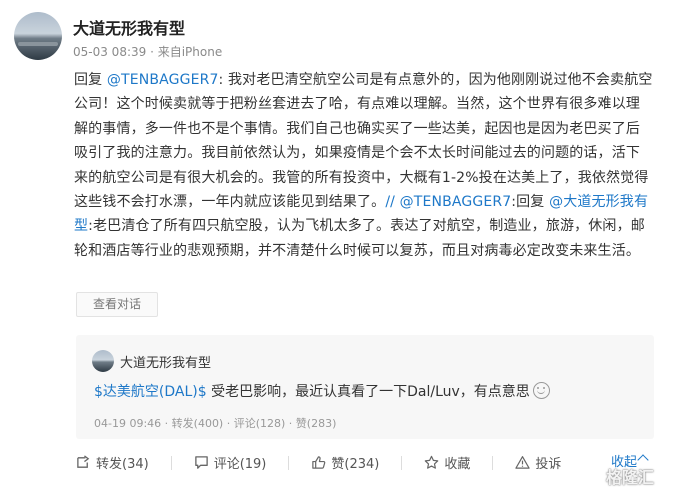 This screenshot has height=490, width=680. I want to click on like-button: 赞(234), so click(345, 462).